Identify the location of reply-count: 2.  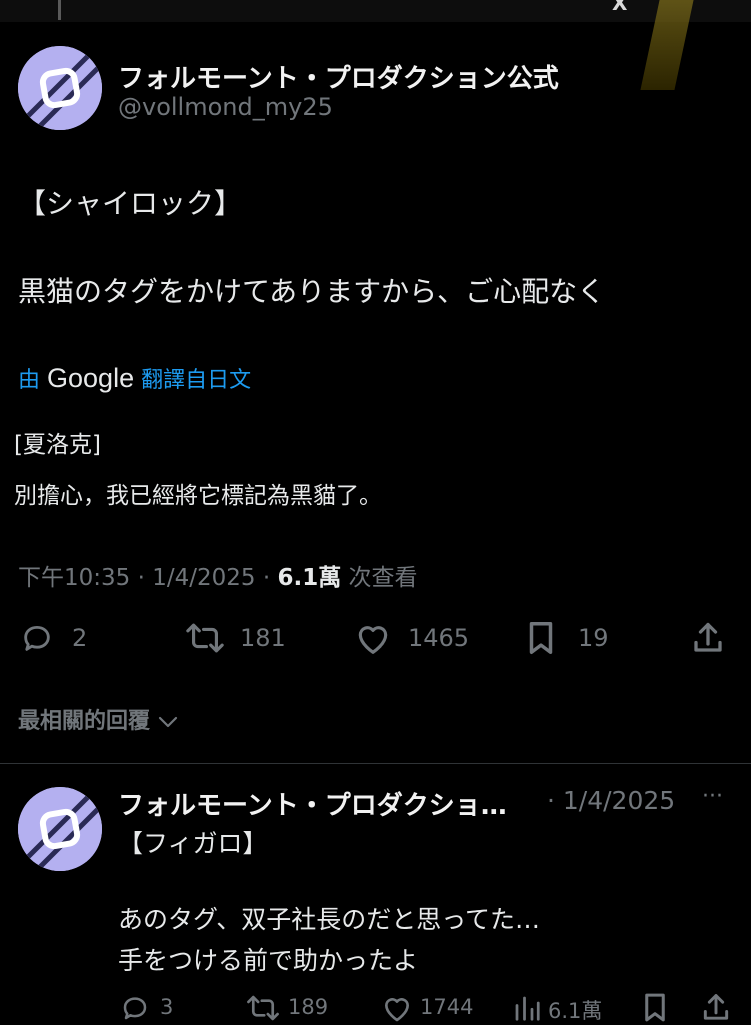
(80, 638).